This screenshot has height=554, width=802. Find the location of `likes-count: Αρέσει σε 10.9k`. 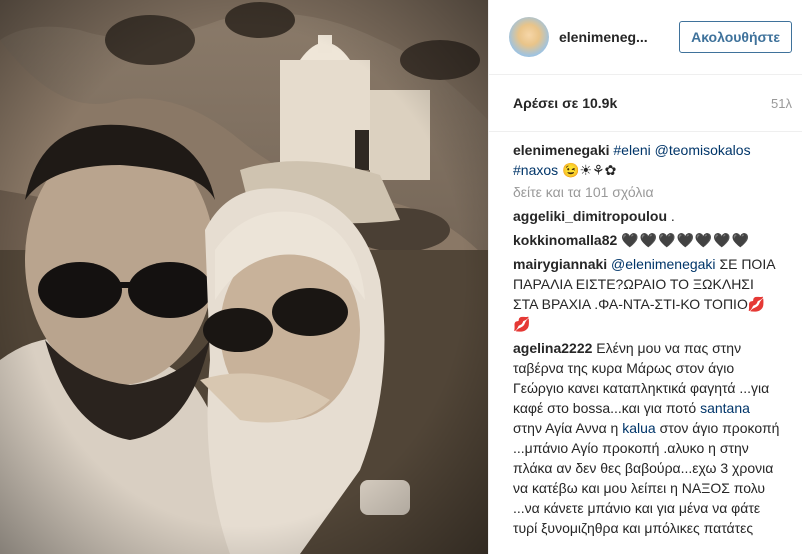

likes-count: Αρέσει σε 10.9k is located at coordinates (565, 103).